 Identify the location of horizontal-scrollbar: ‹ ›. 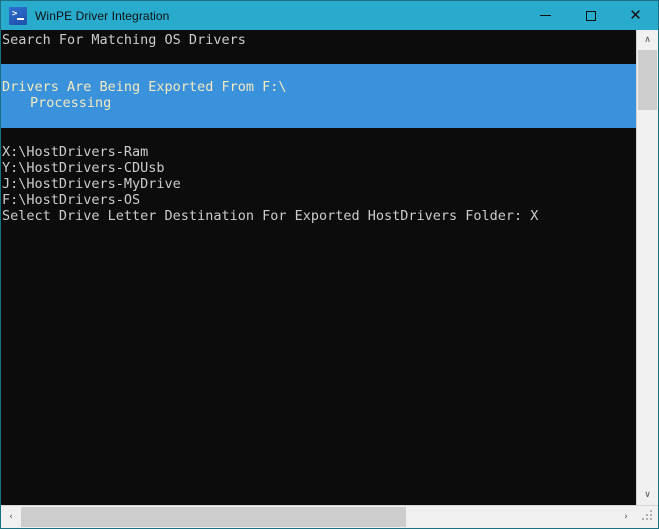
(318, 517).